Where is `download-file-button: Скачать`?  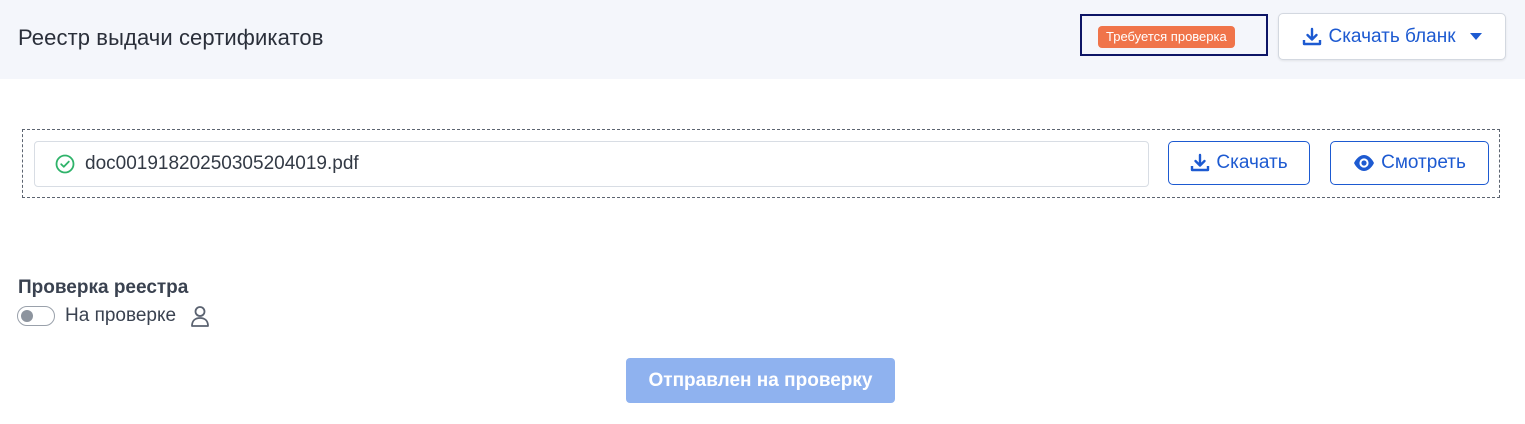
download-file-button: Скачать is located at coordinates (1239, 163).